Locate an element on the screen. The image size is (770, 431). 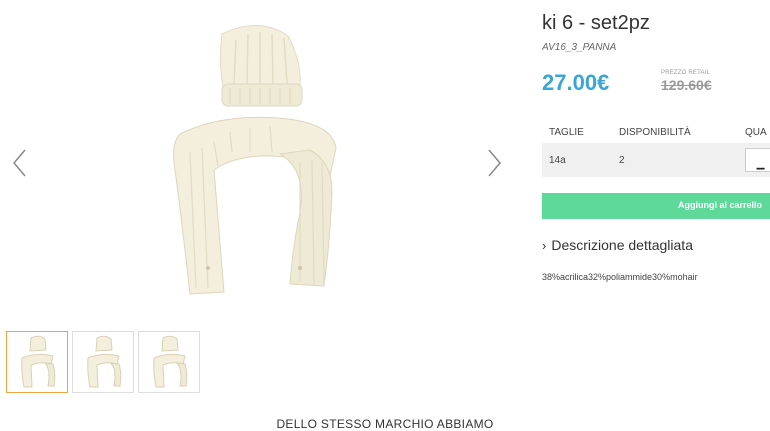
chevron-right-icon is located at coordinates (494, 163).